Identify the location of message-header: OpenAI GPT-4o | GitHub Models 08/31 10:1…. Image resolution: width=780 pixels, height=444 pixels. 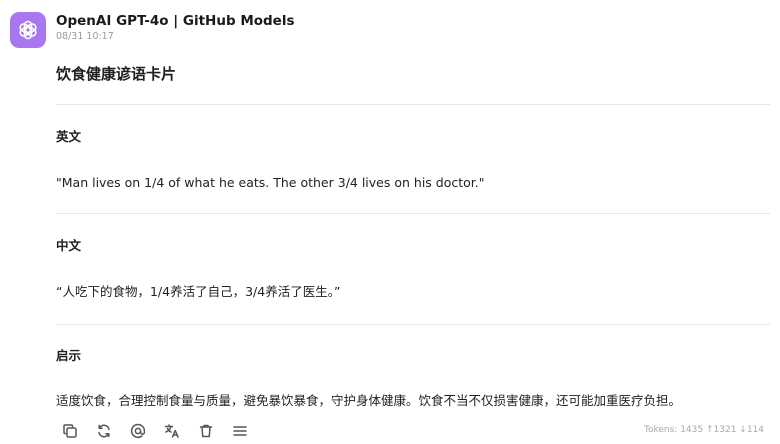
(175, 27).